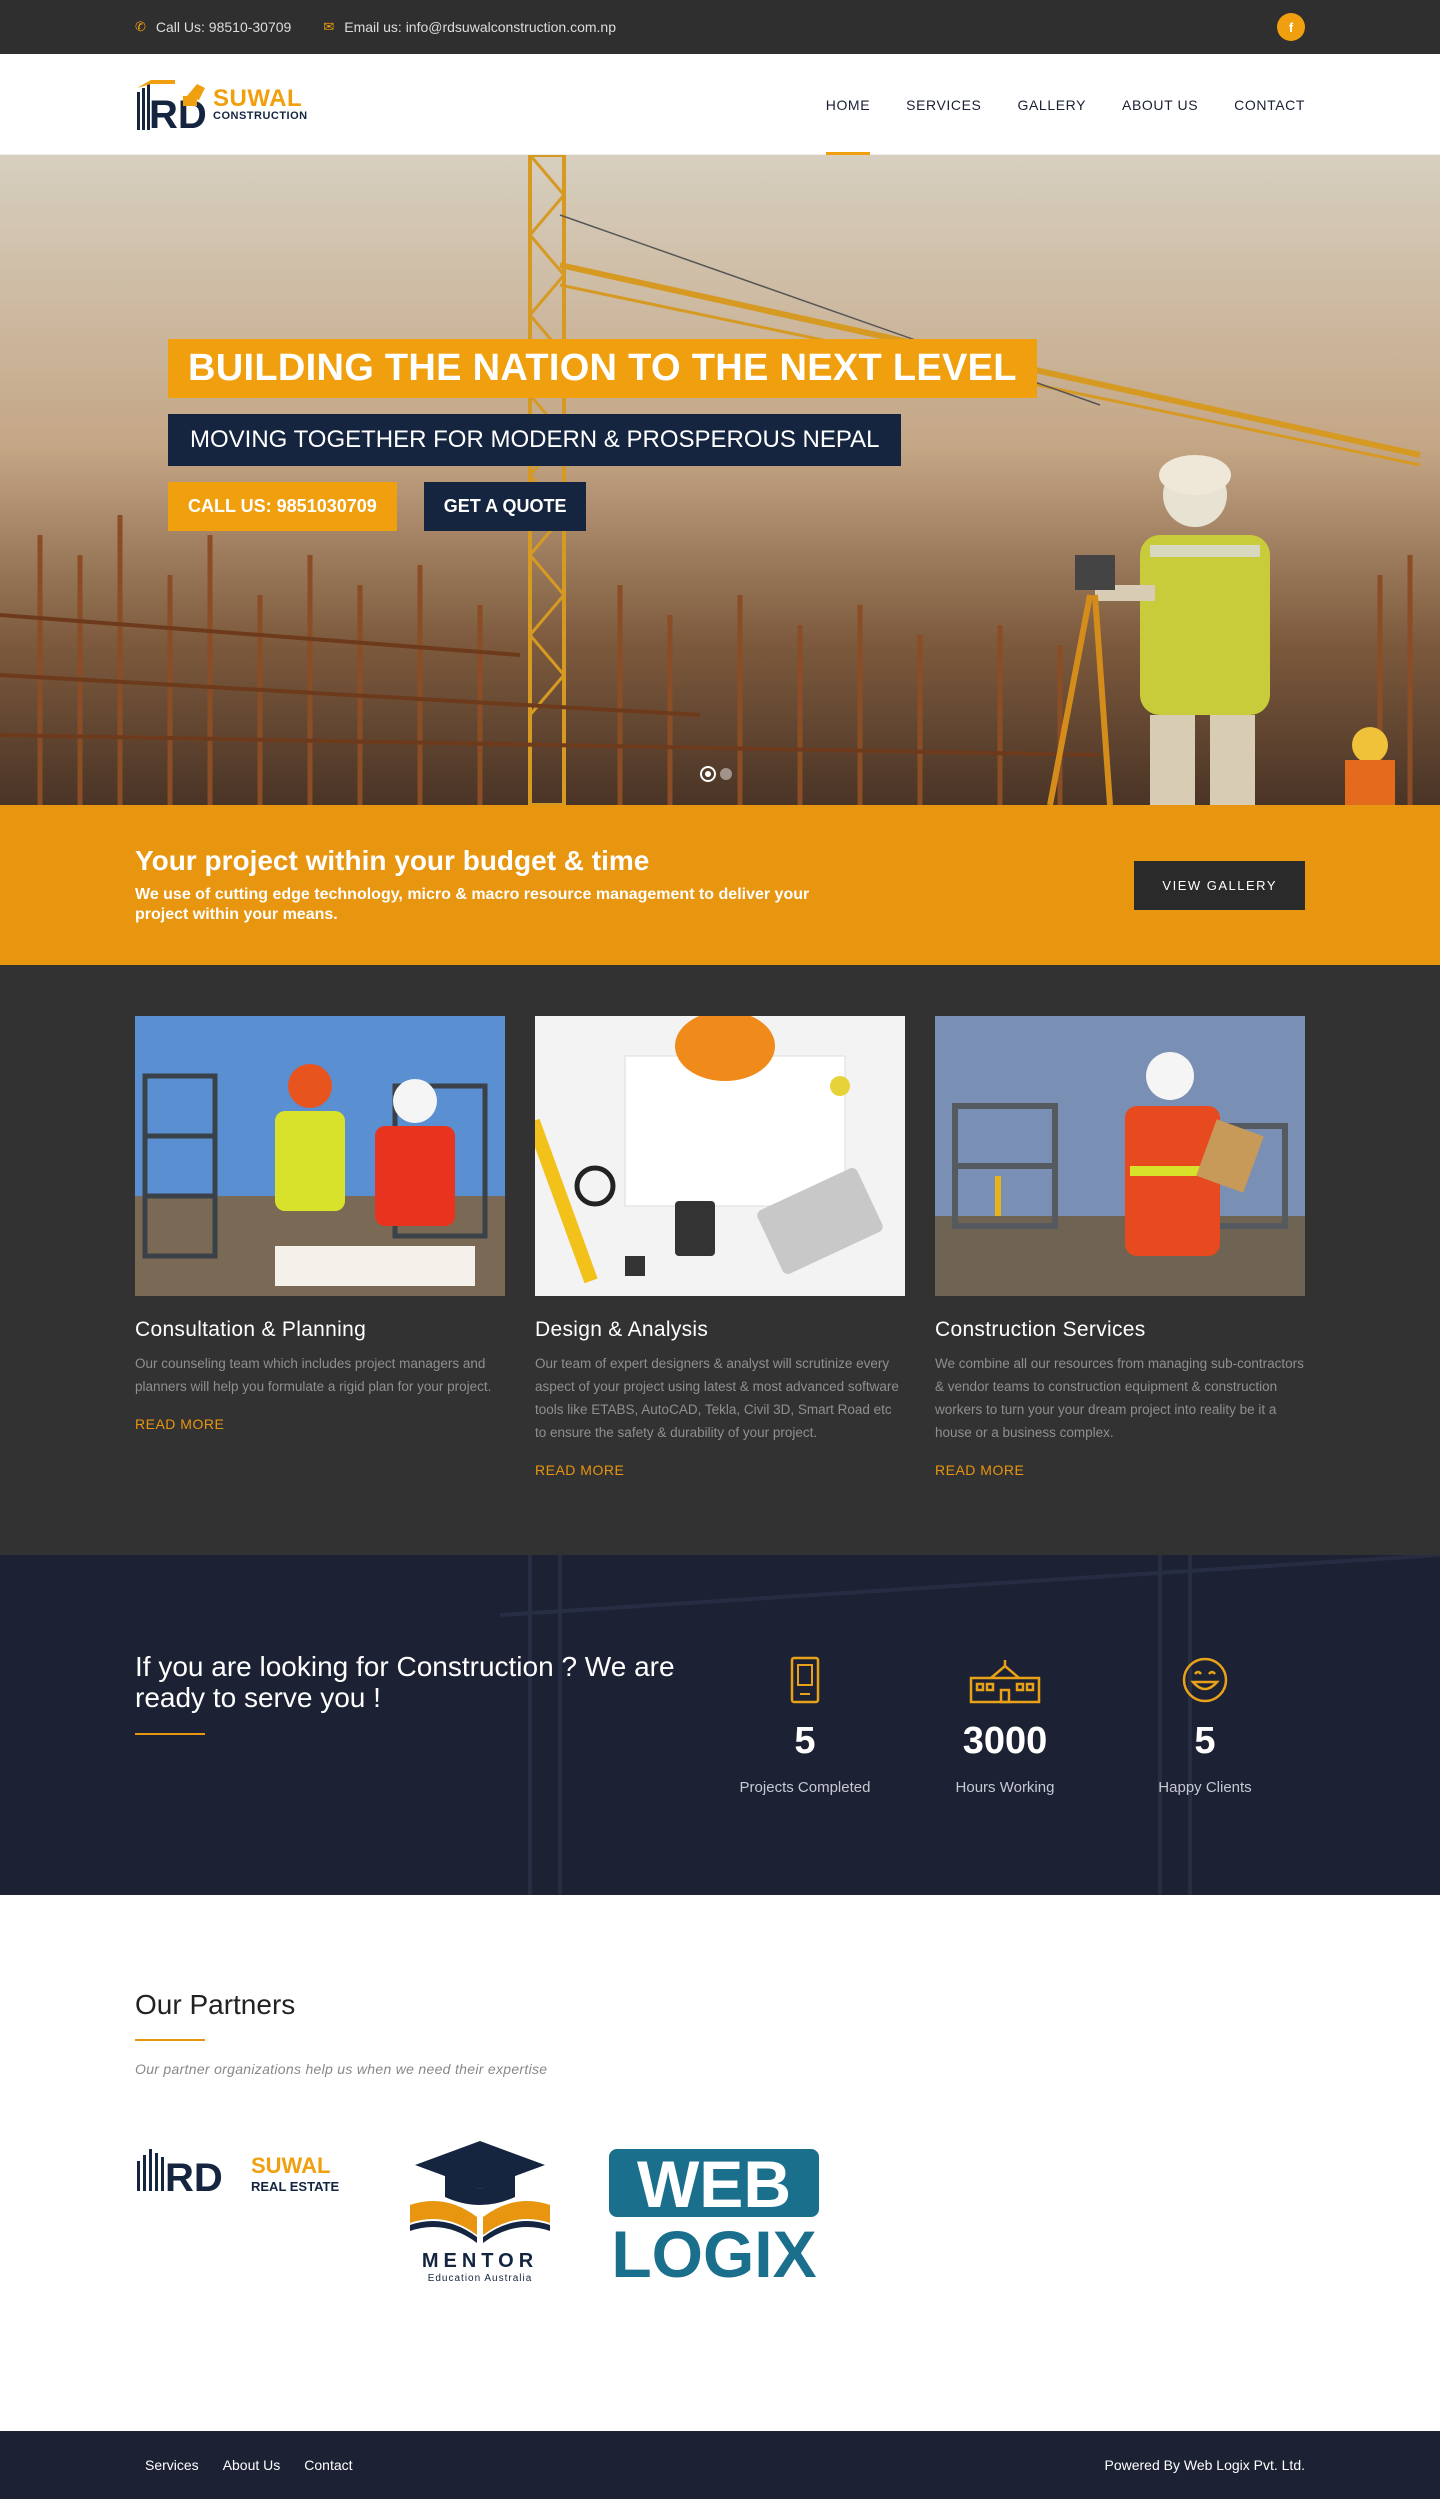 The image size is (1440, 2499). What do you see at coordinates (602, 368) in the screenshot?
I see `hero-title: BUILDING THE NATION TO THE NEXT LEVEL` at bounding box center [602, 368].